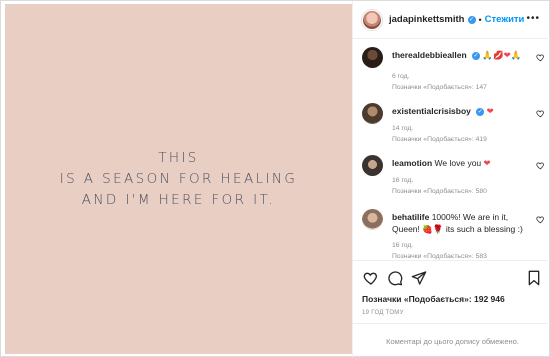  I want to click on comment-likes: Позначки «Подобається»: 583, so click(439, 256).